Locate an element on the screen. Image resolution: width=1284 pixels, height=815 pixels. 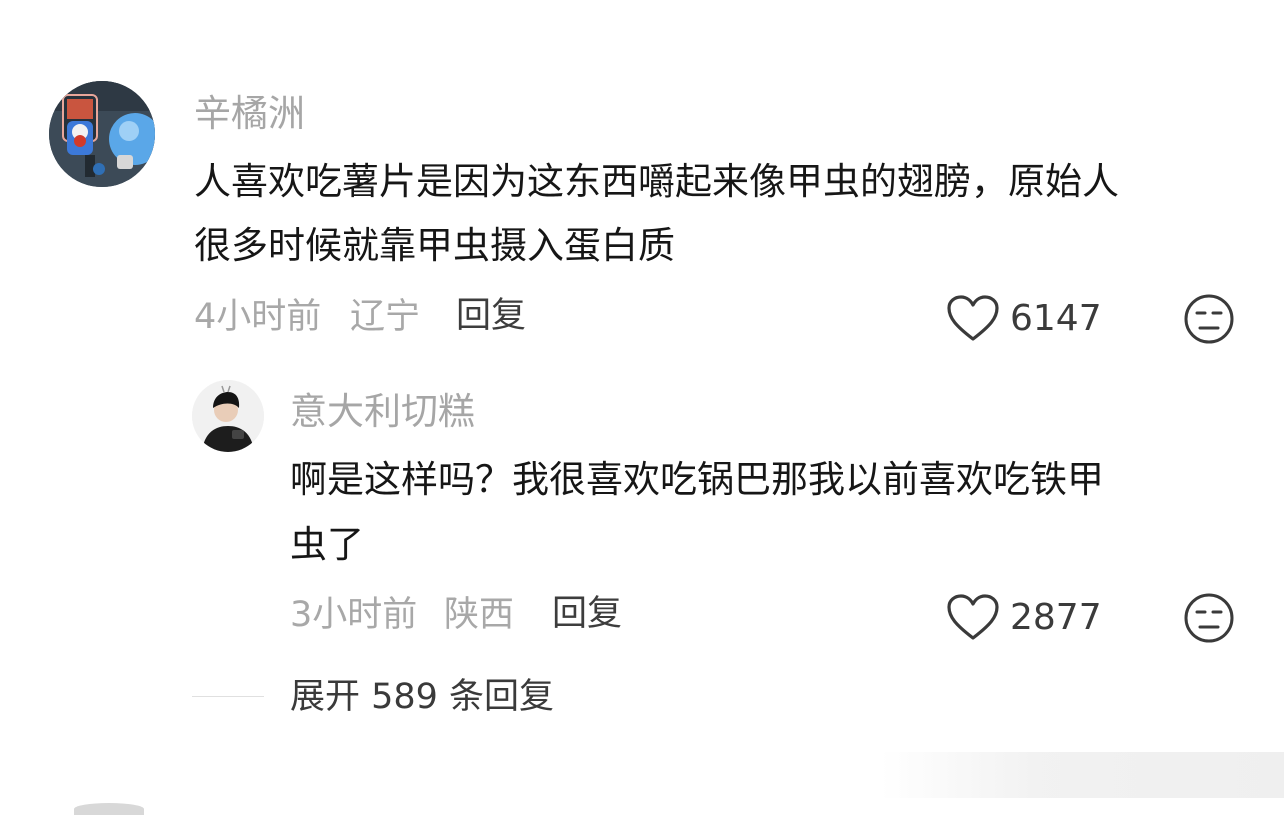
cartoon-avatar-icon is located at coordinates (102, 134).